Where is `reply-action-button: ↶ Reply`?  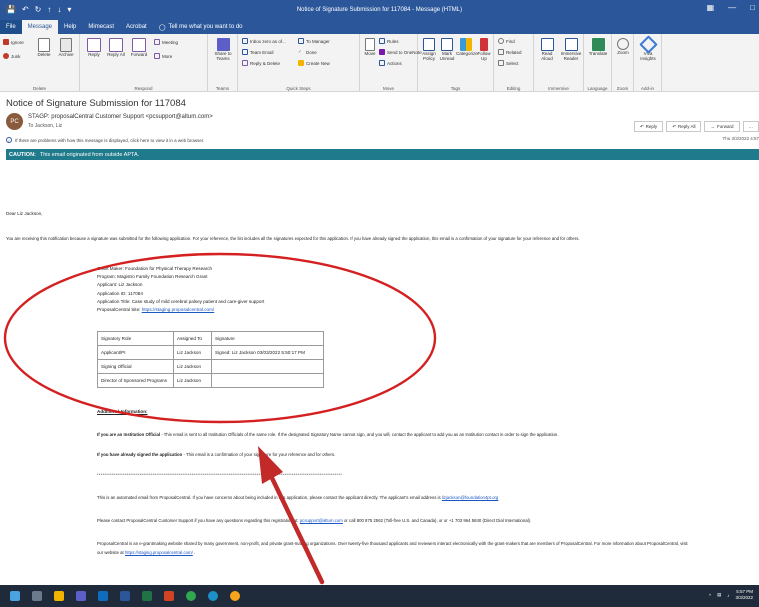
reply-action-button: ↶ Reply is located at coordinates (648, 126).